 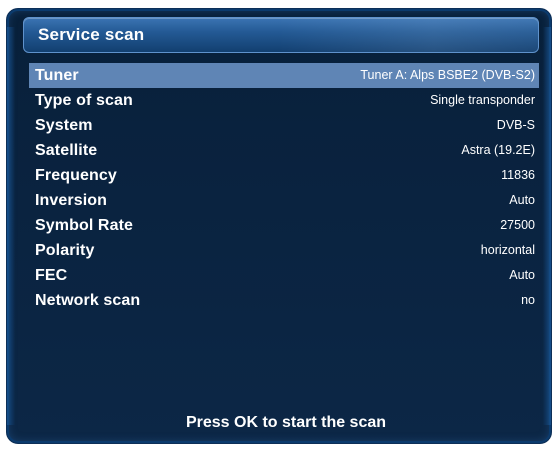 What do you see at coordinates (515, 125) in the screenshot?
I see `setting-value: DVB-S` at bounding box center [515, 125].